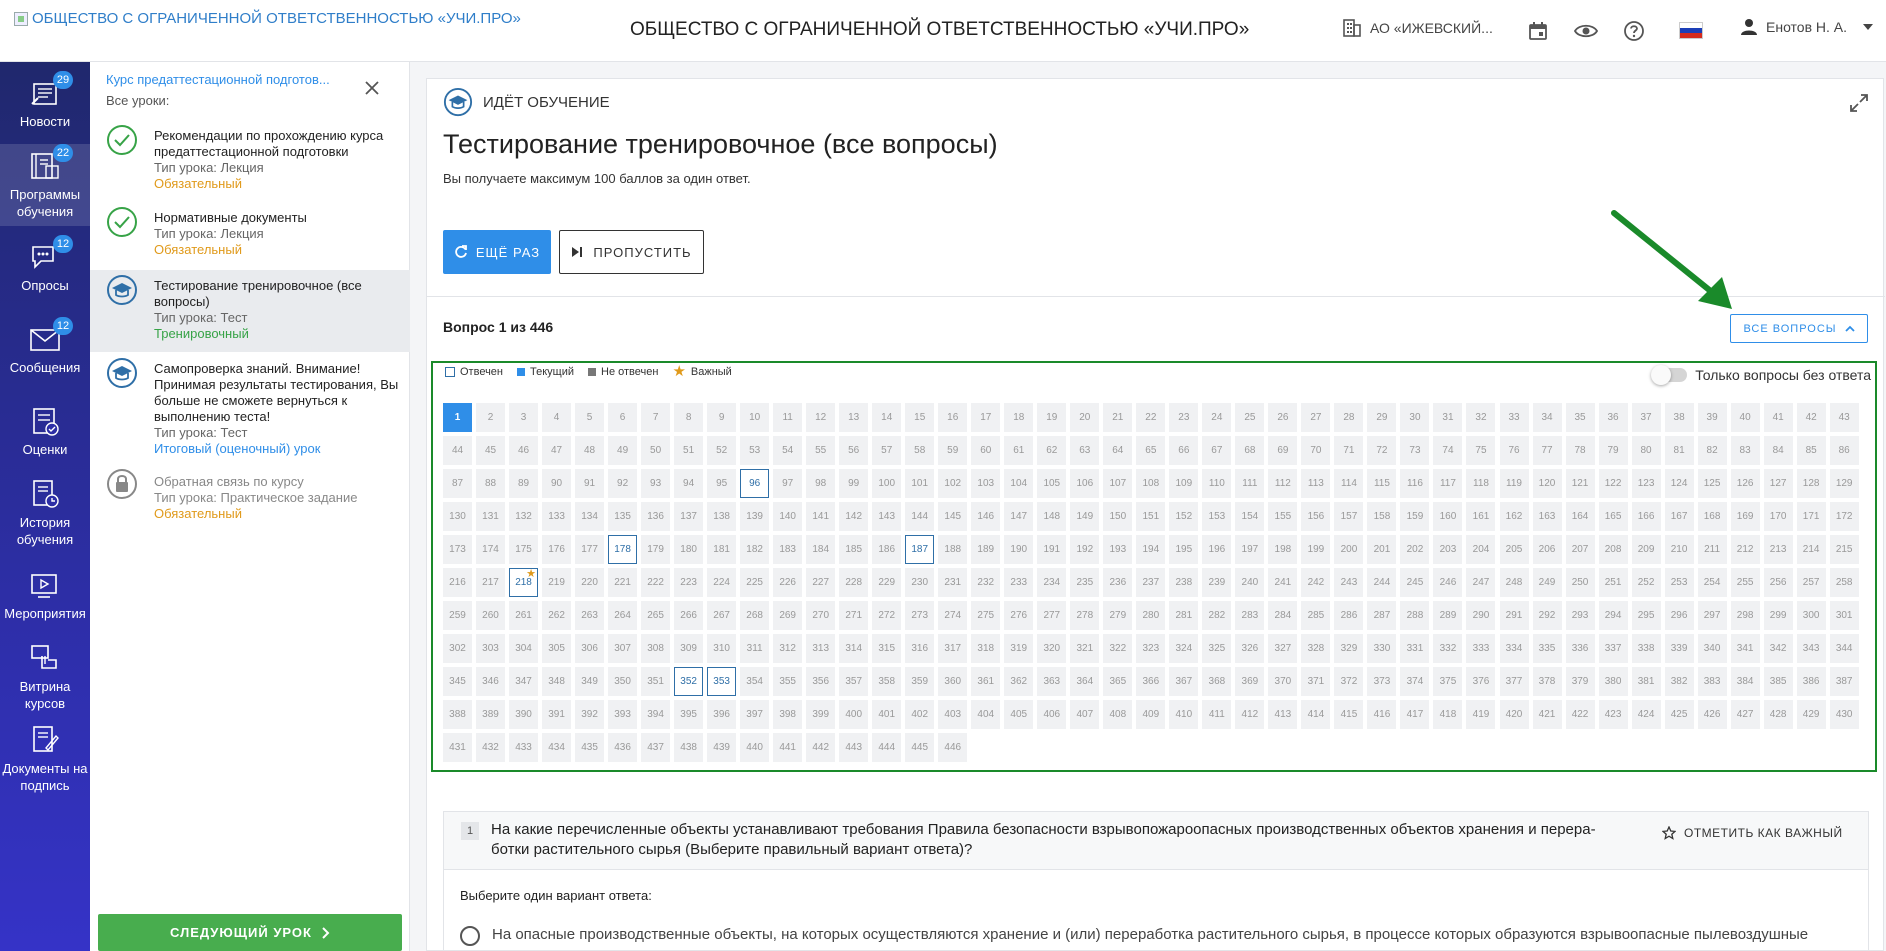 The height and width of the screenshot is (951, 1886). Describe the element at coordinates (1217, 714) in the screenshot. I see `question-cell-411: 411` at that location.